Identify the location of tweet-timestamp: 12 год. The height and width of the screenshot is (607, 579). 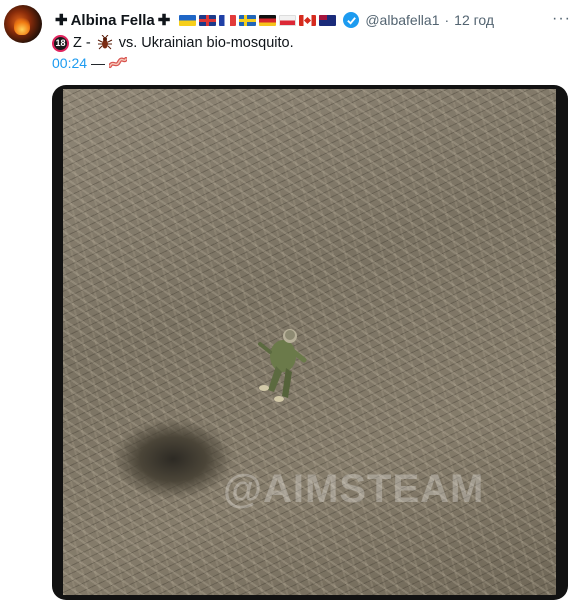
(474, 20).